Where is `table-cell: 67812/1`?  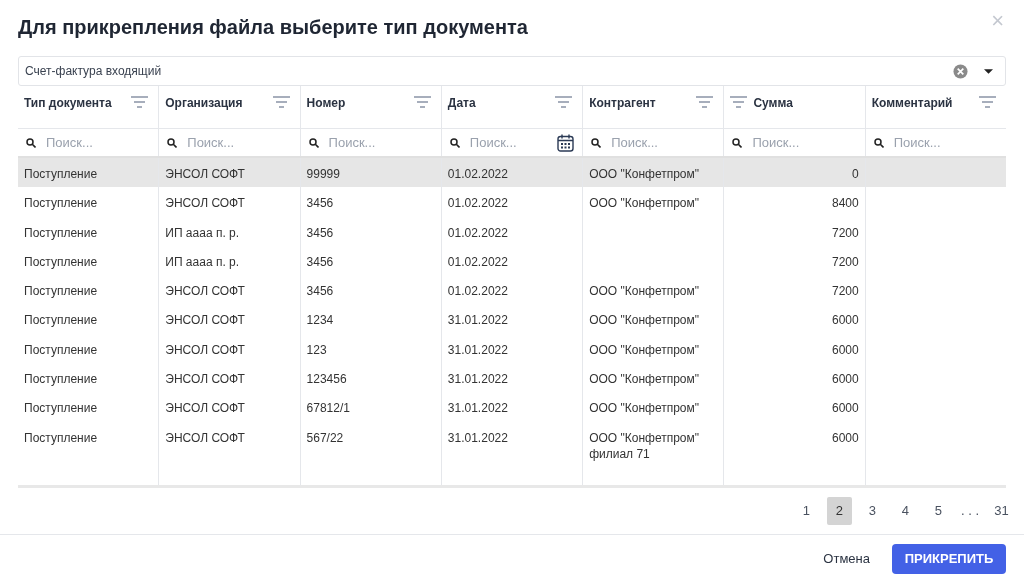
table-cell: 67812/1 is located at coordinates (328, 408).